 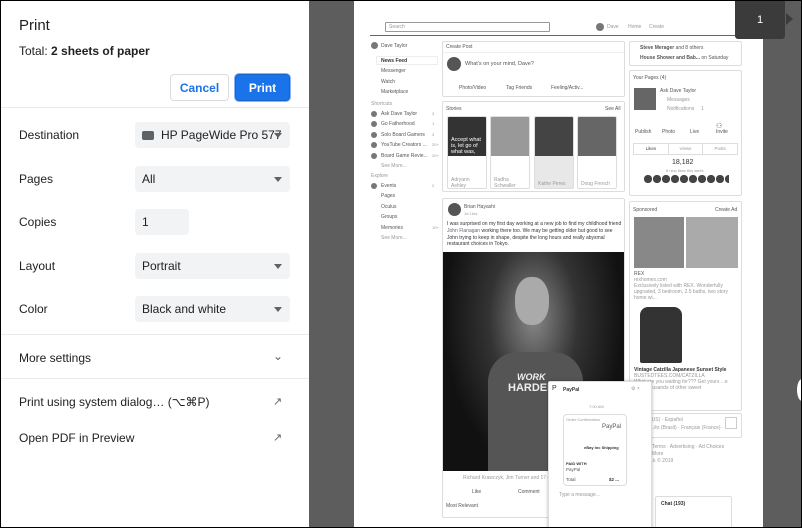 I want to click on nav-item: Oculus, so click(x=389, y=206).